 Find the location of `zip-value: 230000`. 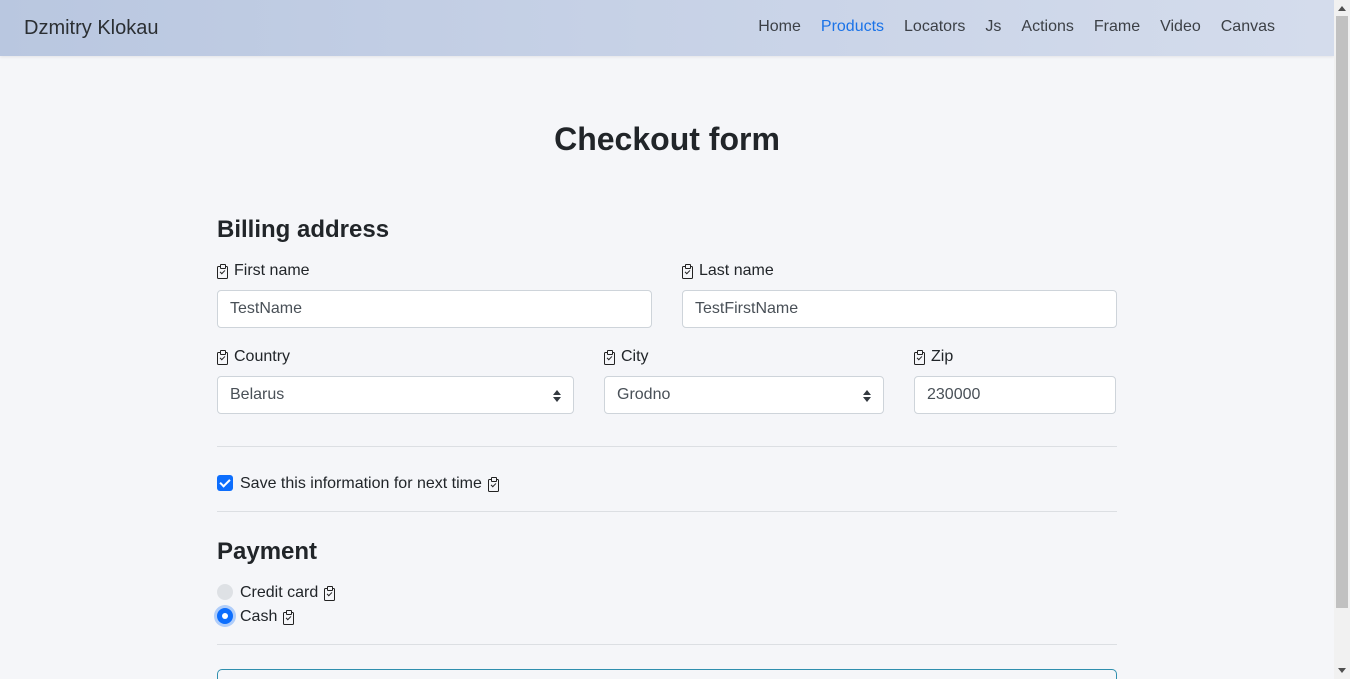

zip-value: 230000 is located at coordinates (954, 394).